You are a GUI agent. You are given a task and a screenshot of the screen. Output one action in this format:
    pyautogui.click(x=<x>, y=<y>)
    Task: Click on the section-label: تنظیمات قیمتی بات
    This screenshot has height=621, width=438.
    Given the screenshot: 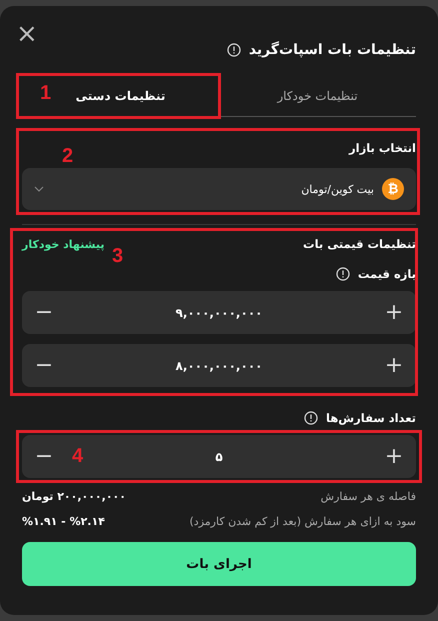 What is the action you would take?
    pyautogui.click(x=359, y=244)
    